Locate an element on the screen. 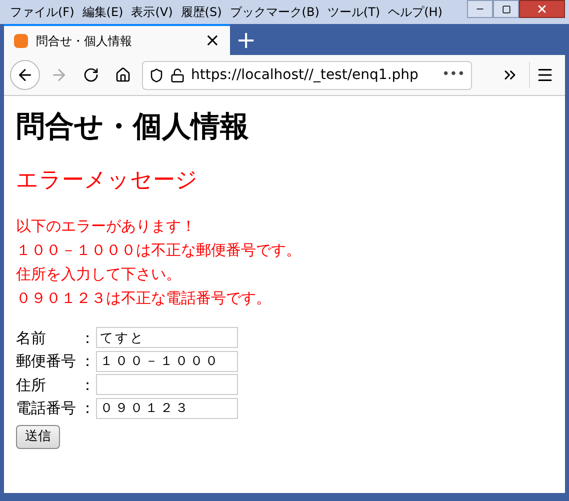 The height and width of the screenshot is (501, 569). maximize-button is located at coordinates (506, 9).